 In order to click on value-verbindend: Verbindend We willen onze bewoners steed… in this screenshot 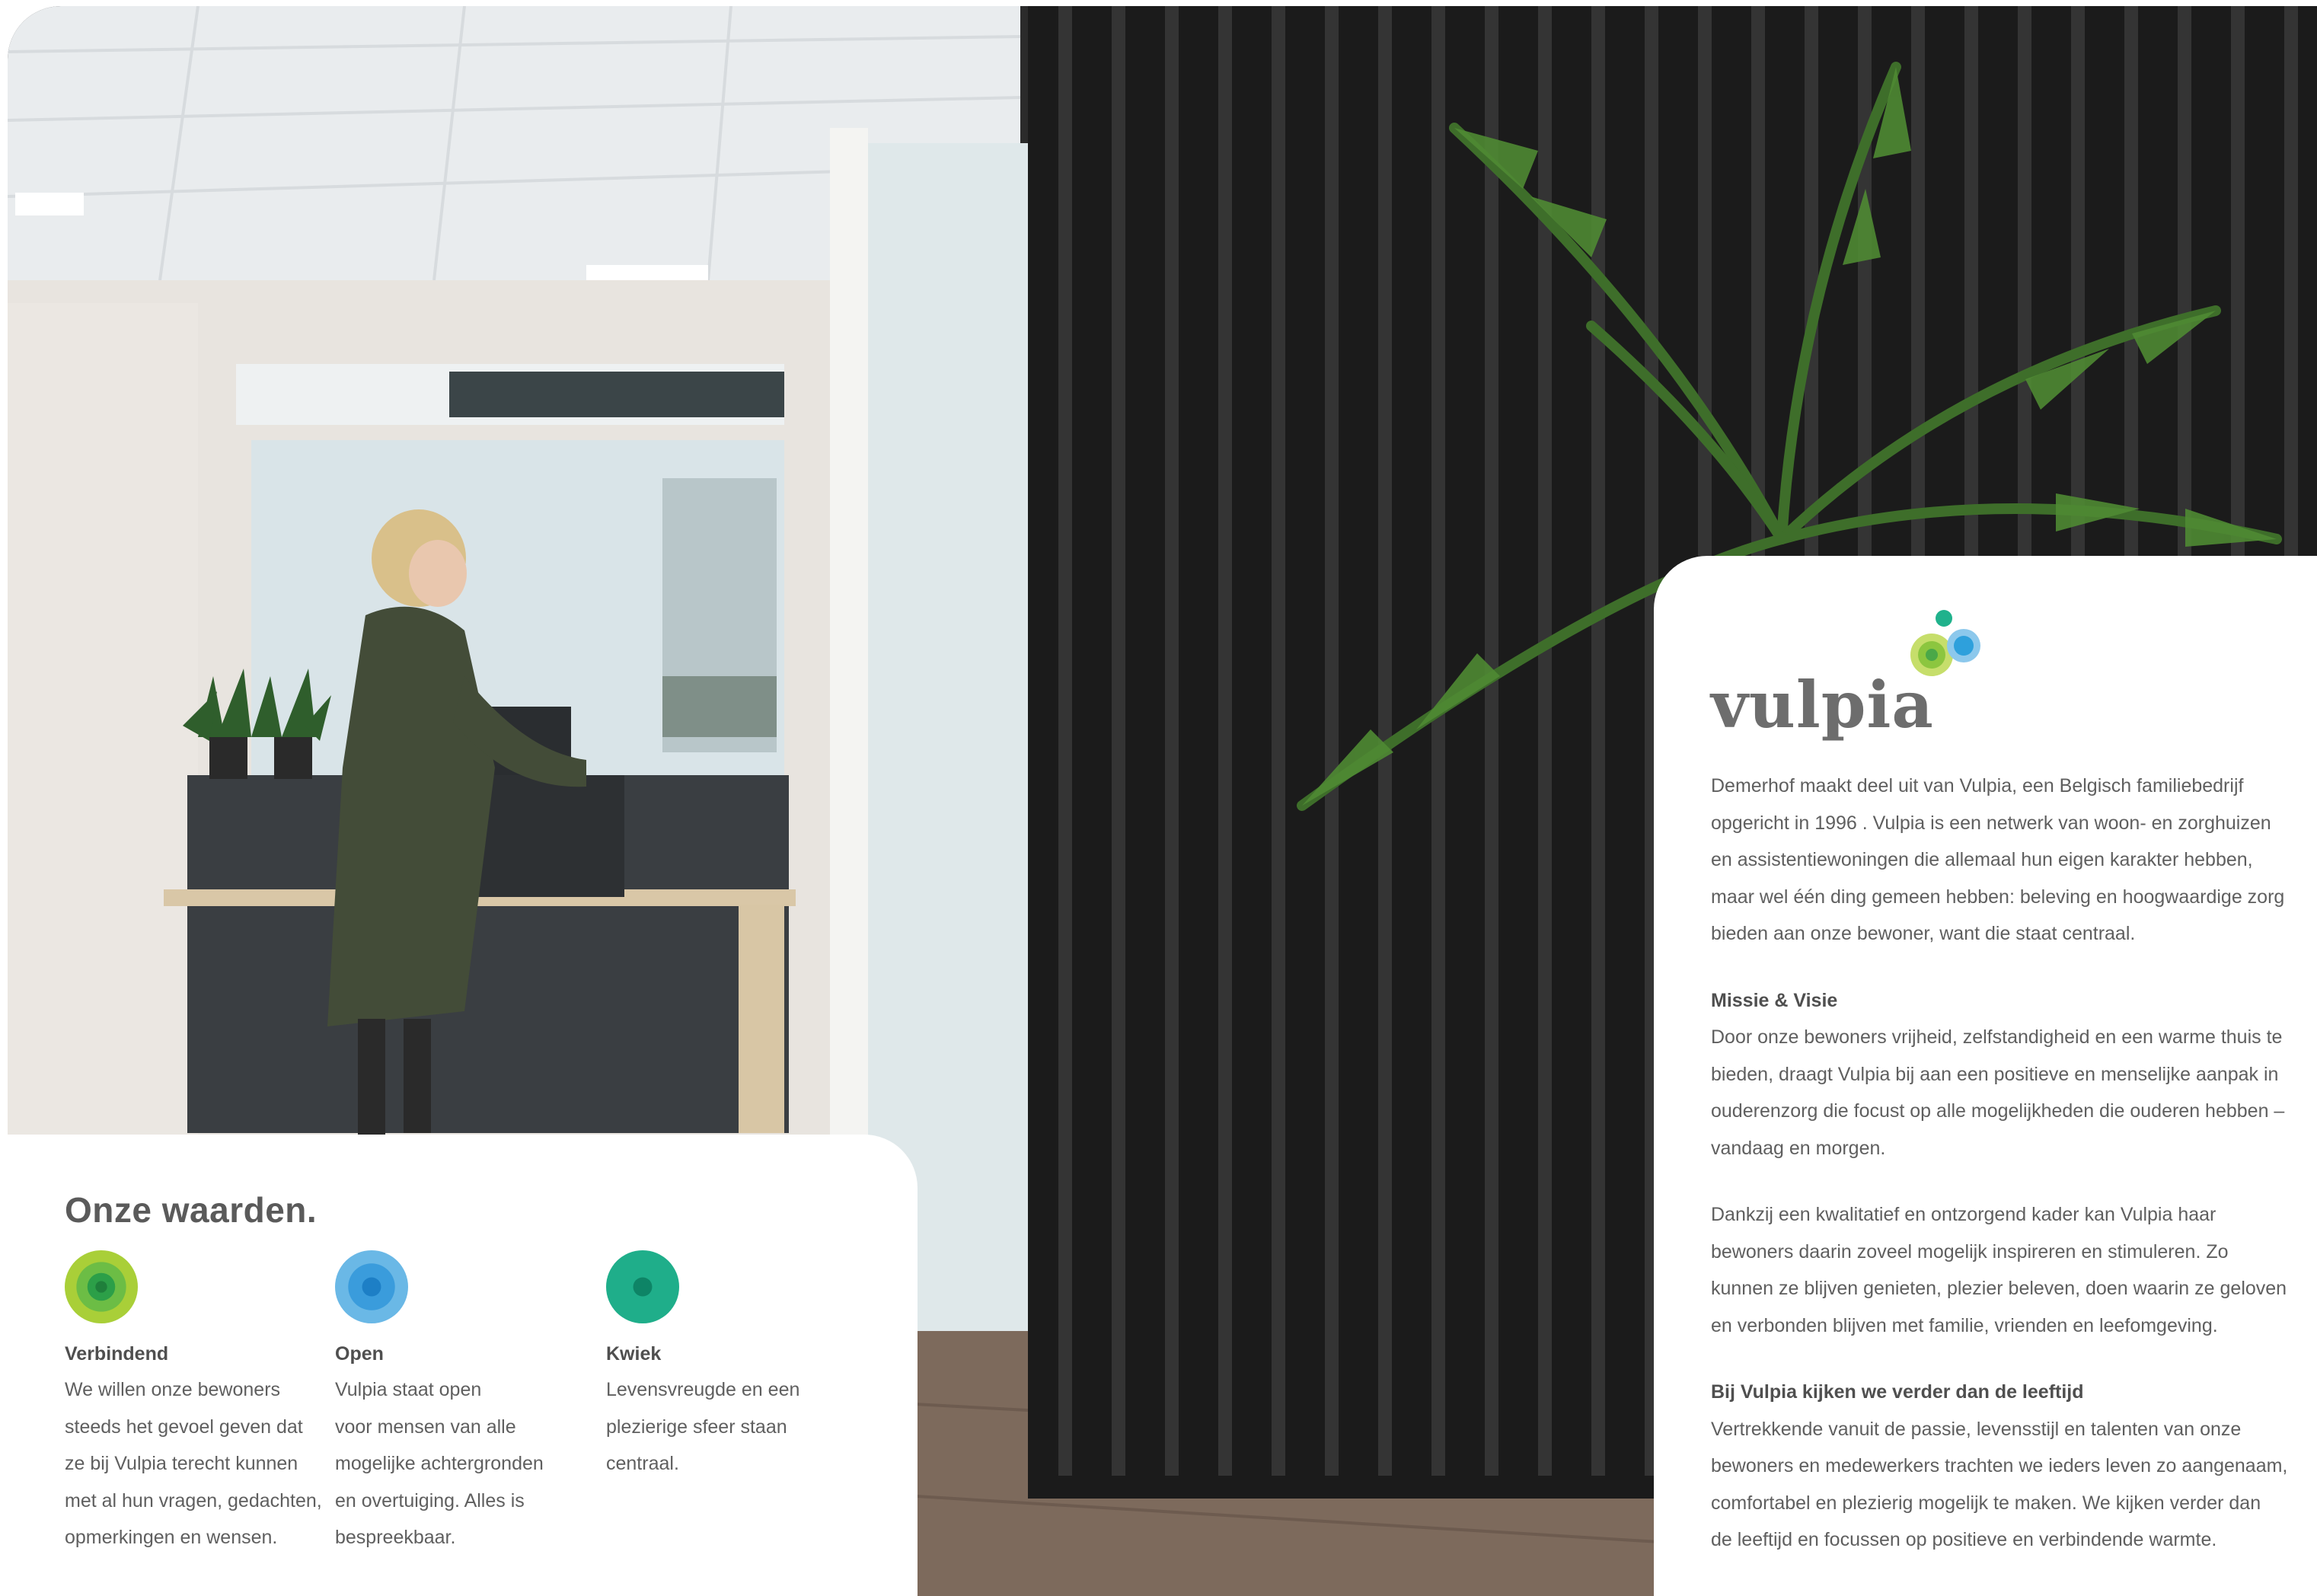, I will do `click(194, 1403)`.